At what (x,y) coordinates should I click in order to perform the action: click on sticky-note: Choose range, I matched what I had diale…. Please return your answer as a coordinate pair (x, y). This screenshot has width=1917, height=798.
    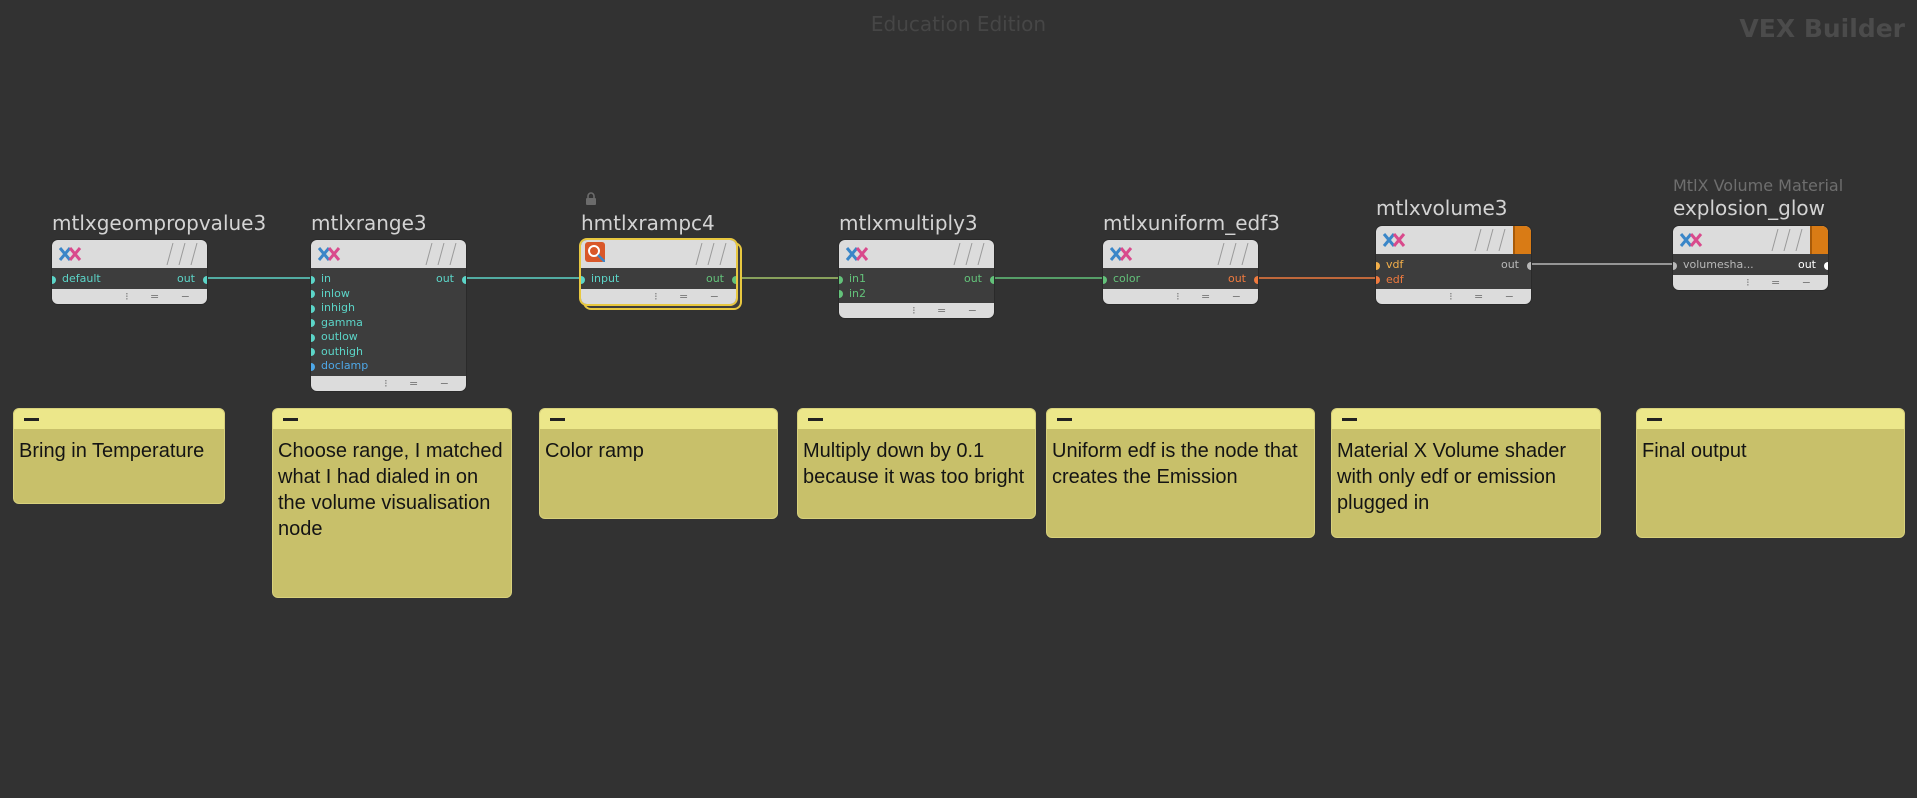
    Looking at the image, I should click on (392, 503).